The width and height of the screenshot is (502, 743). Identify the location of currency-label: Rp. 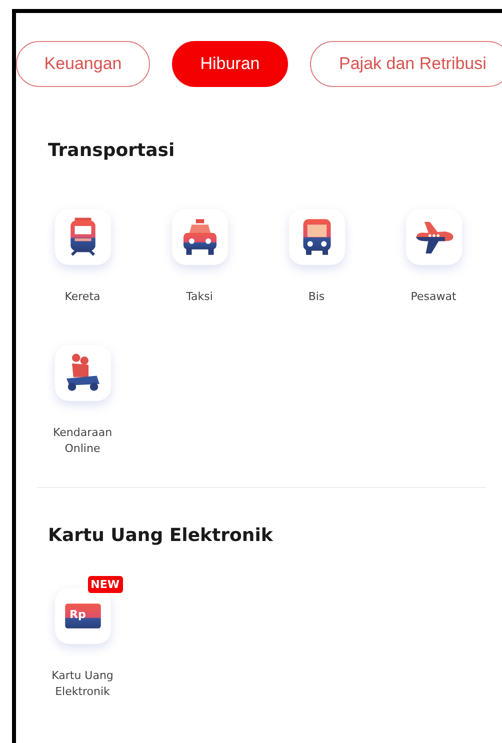
(78, 614).